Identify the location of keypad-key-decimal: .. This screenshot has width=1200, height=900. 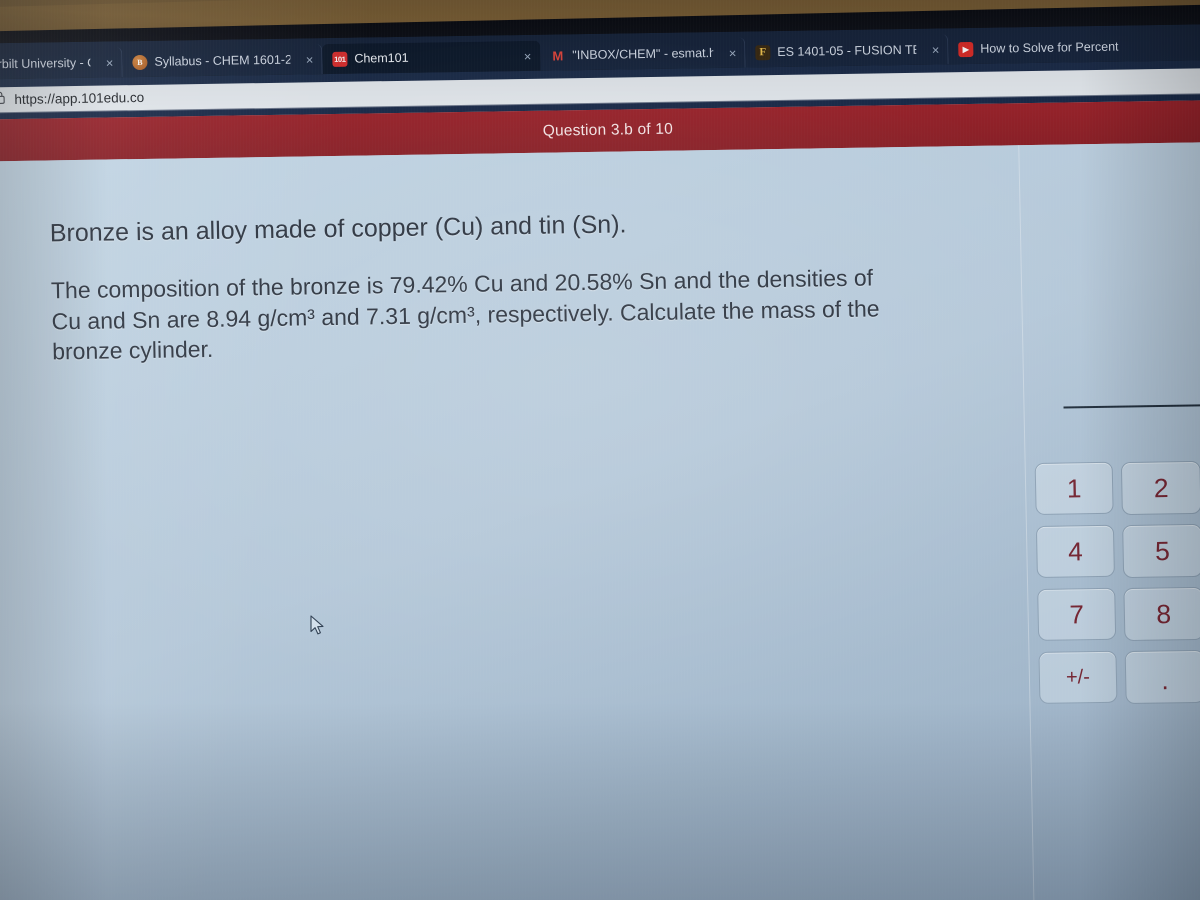
(1162, 677).